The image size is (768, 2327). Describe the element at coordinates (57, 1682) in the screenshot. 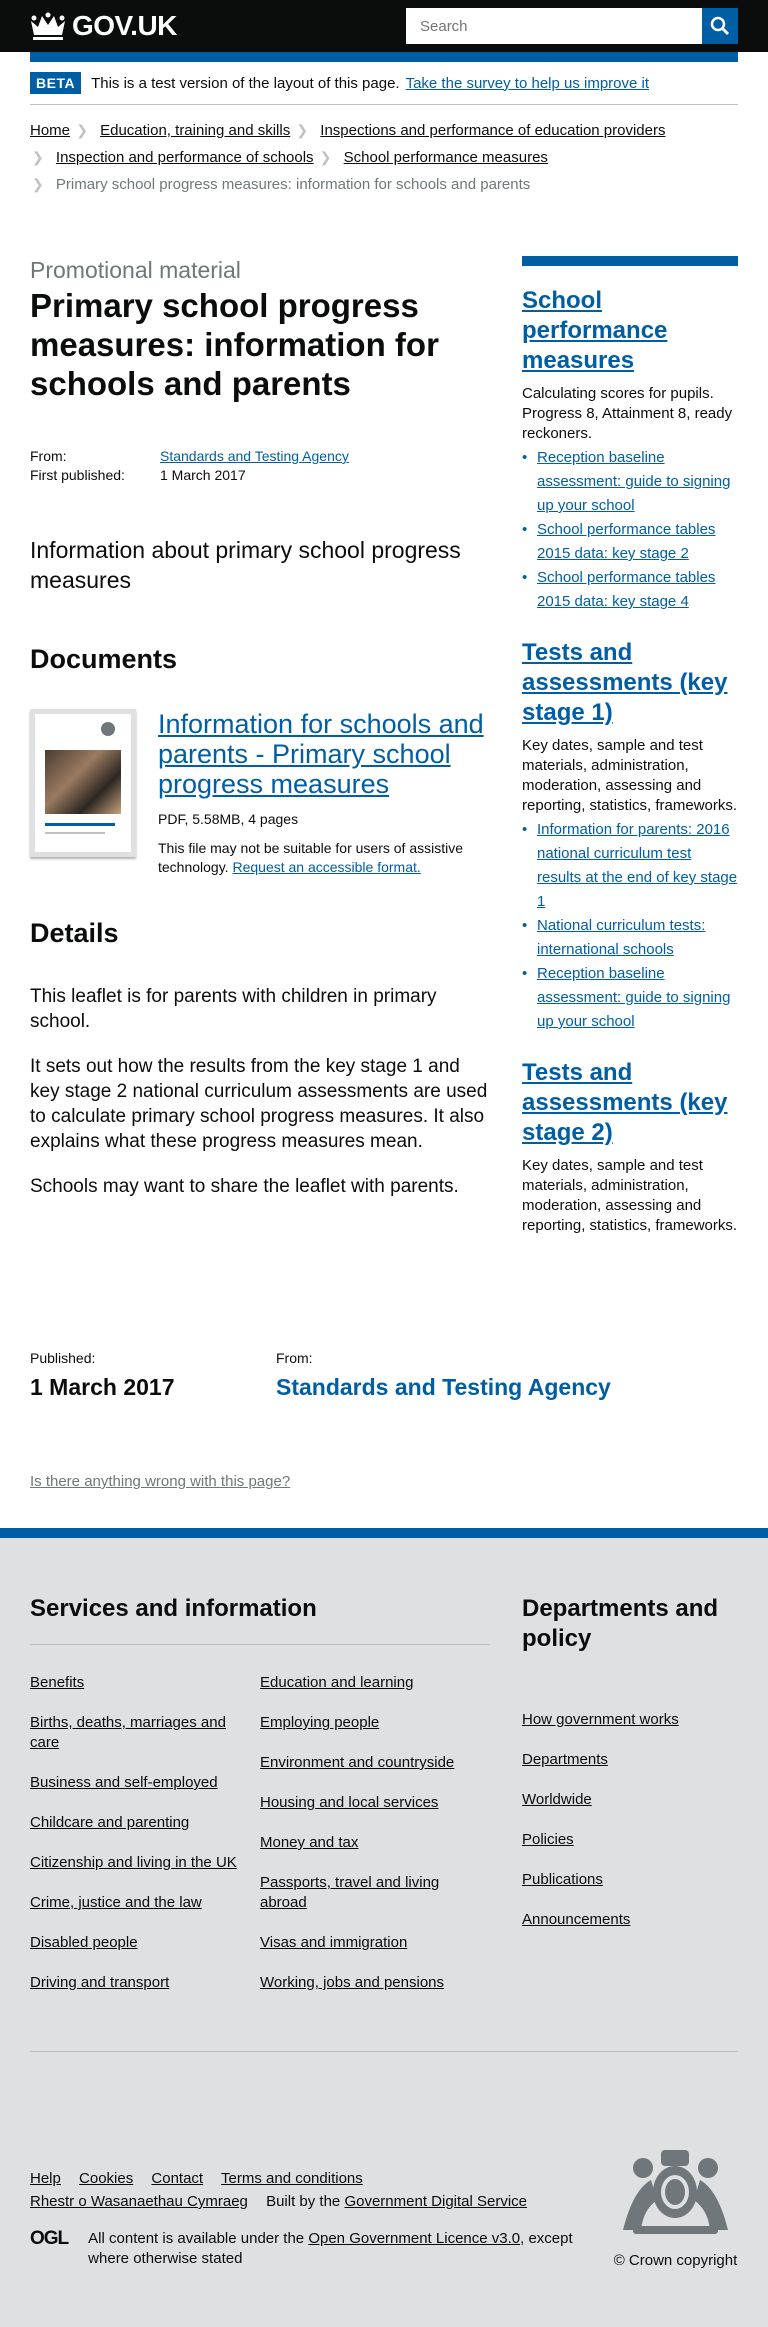

I see `footer-link: Benefits` at that location.